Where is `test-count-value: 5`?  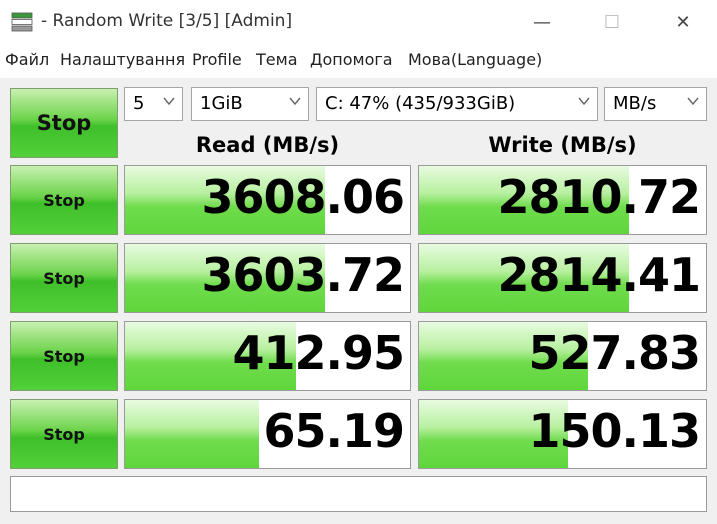
test-count-value: 5 is located at coordinates (139, 103).